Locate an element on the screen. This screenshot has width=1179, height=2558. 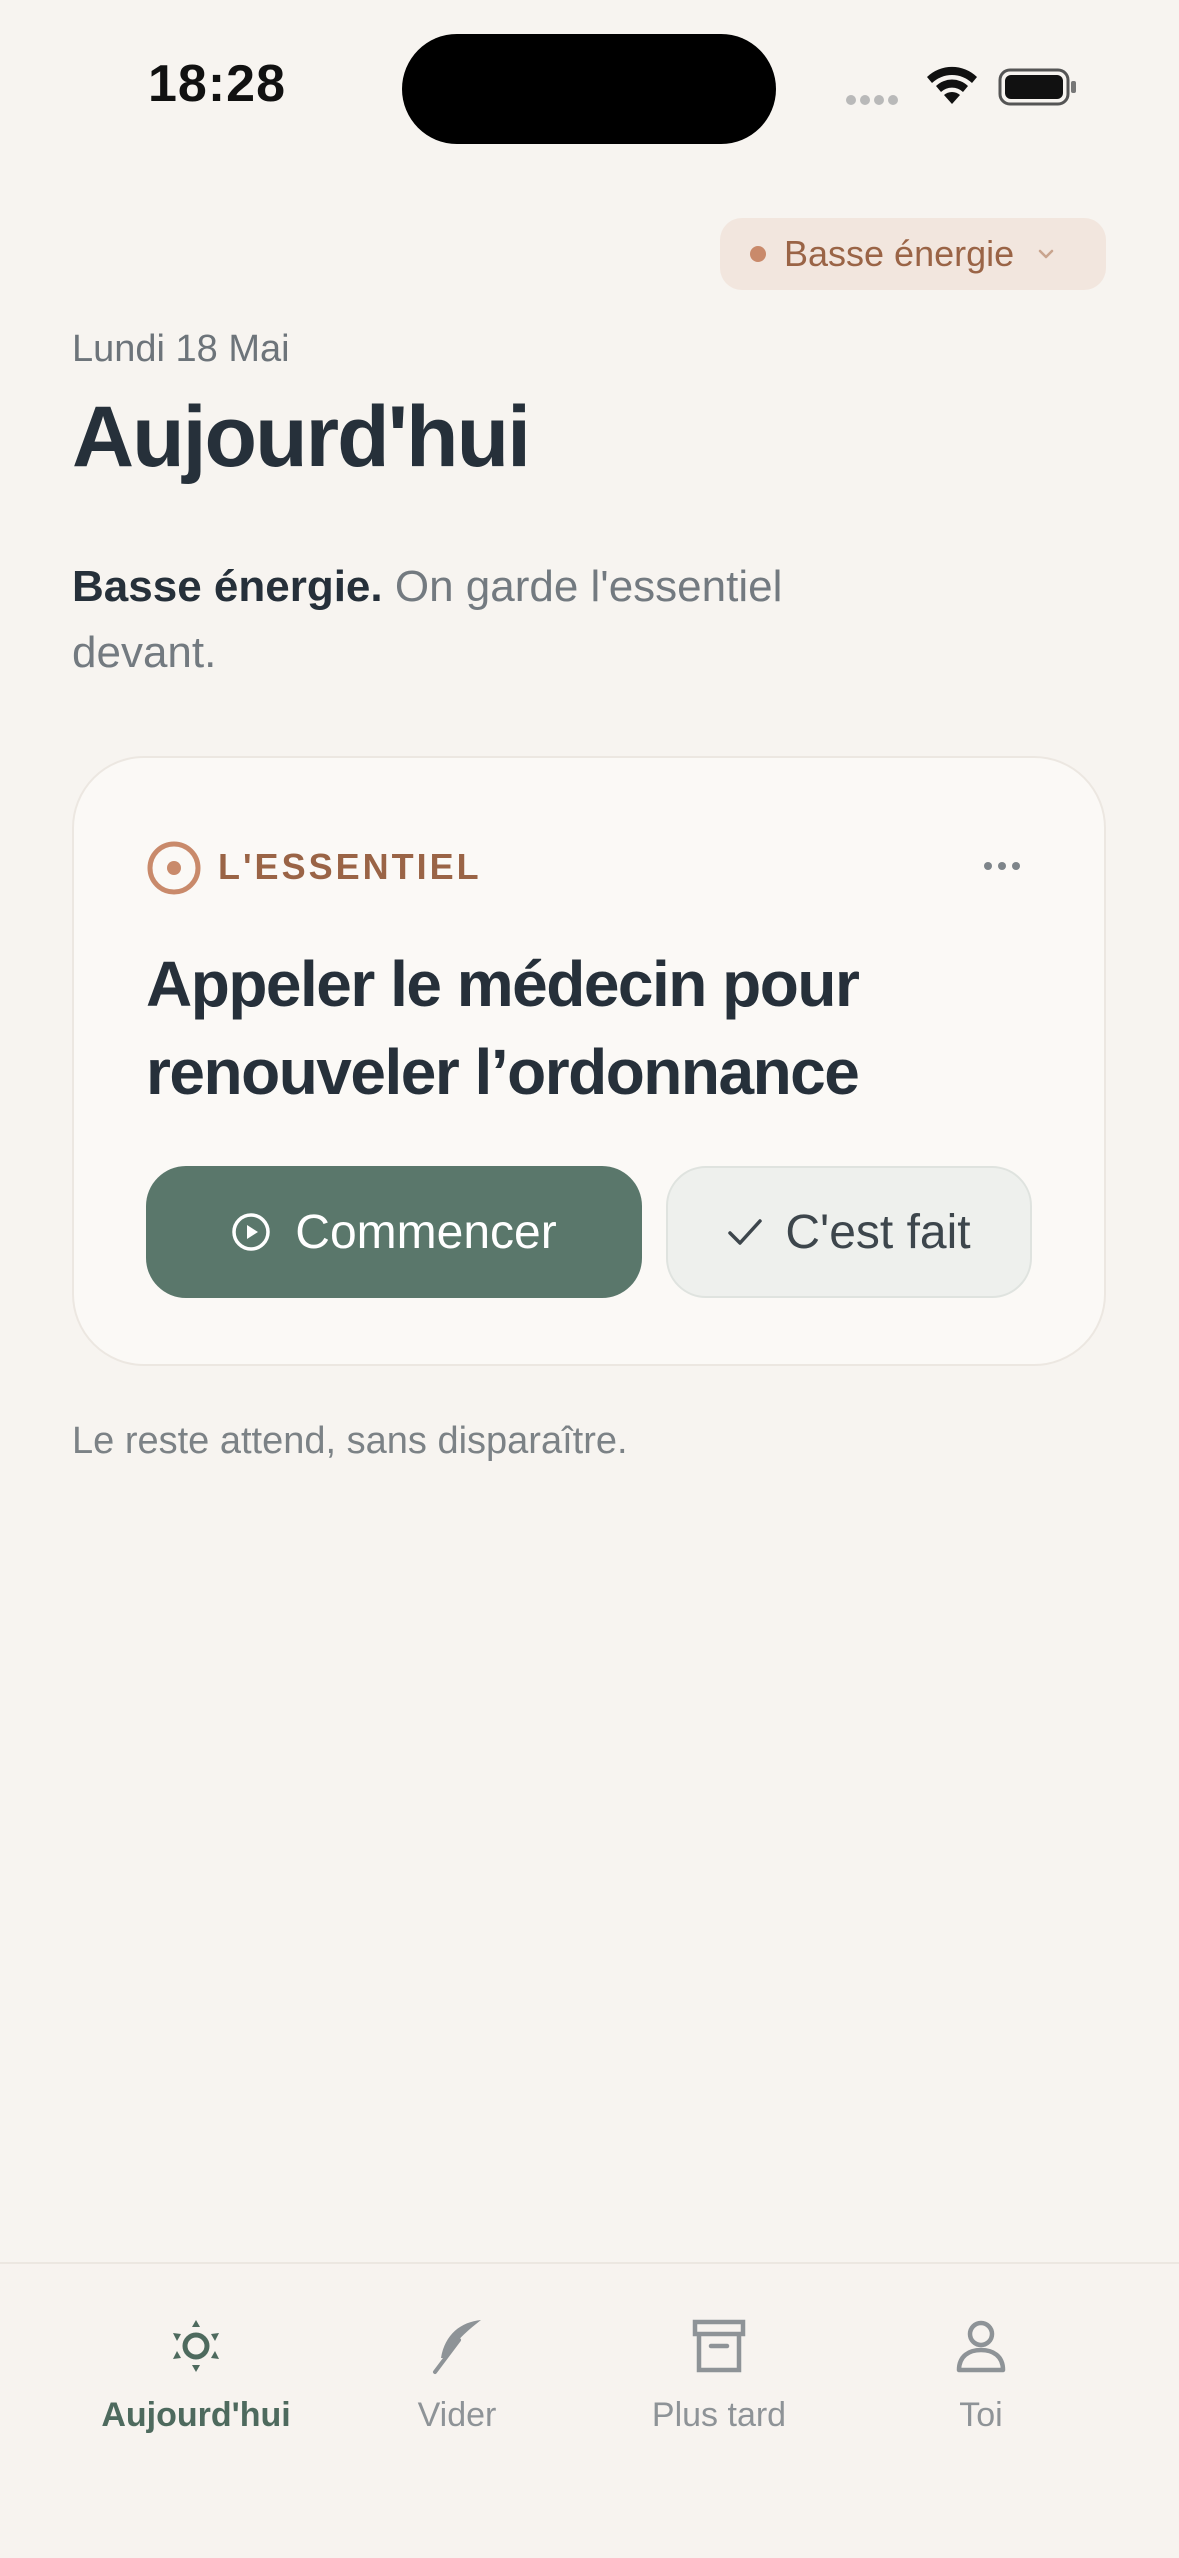
more-options-icon is located at coordinates (1002, 866).